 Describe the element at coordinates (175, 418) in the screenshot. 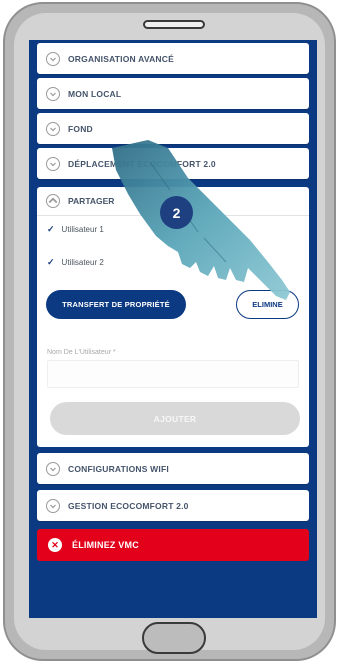

I see `add-user-button: AJOUTER` at that location.